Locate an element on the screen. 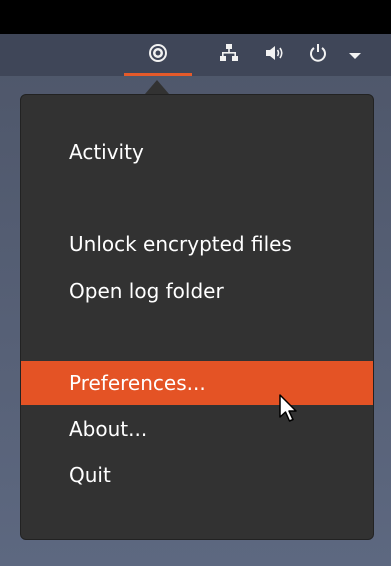 The width and height of the screenshot is (391, 566). system-menu-button is located at coordinates (355, 55).